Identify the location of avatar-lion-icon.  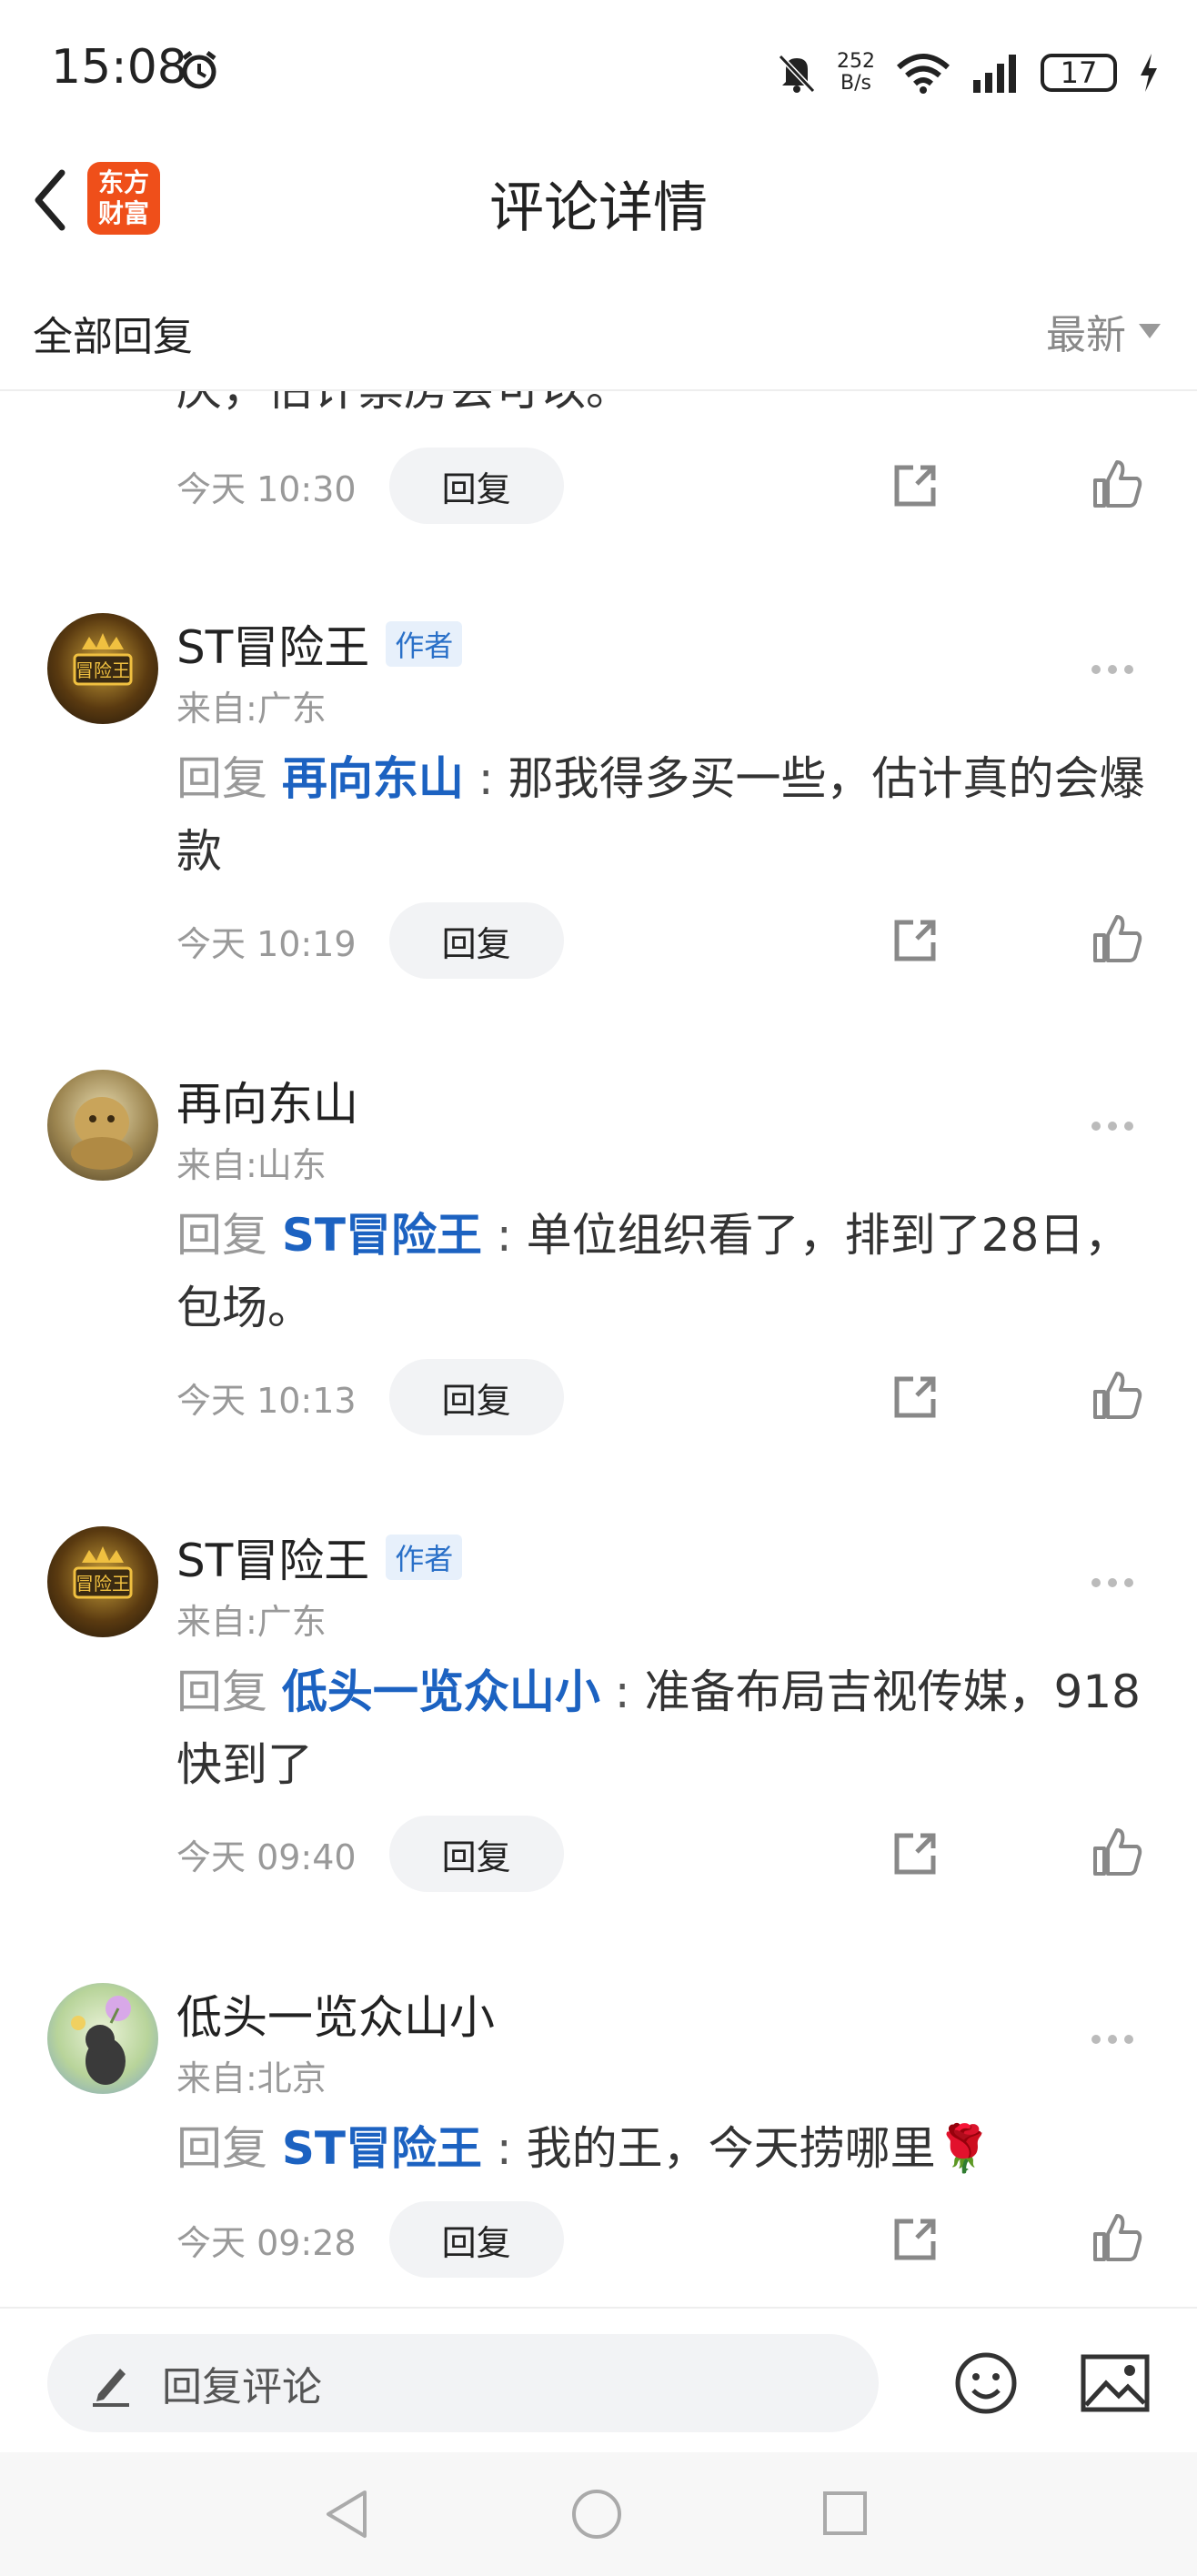
(102, 1133).